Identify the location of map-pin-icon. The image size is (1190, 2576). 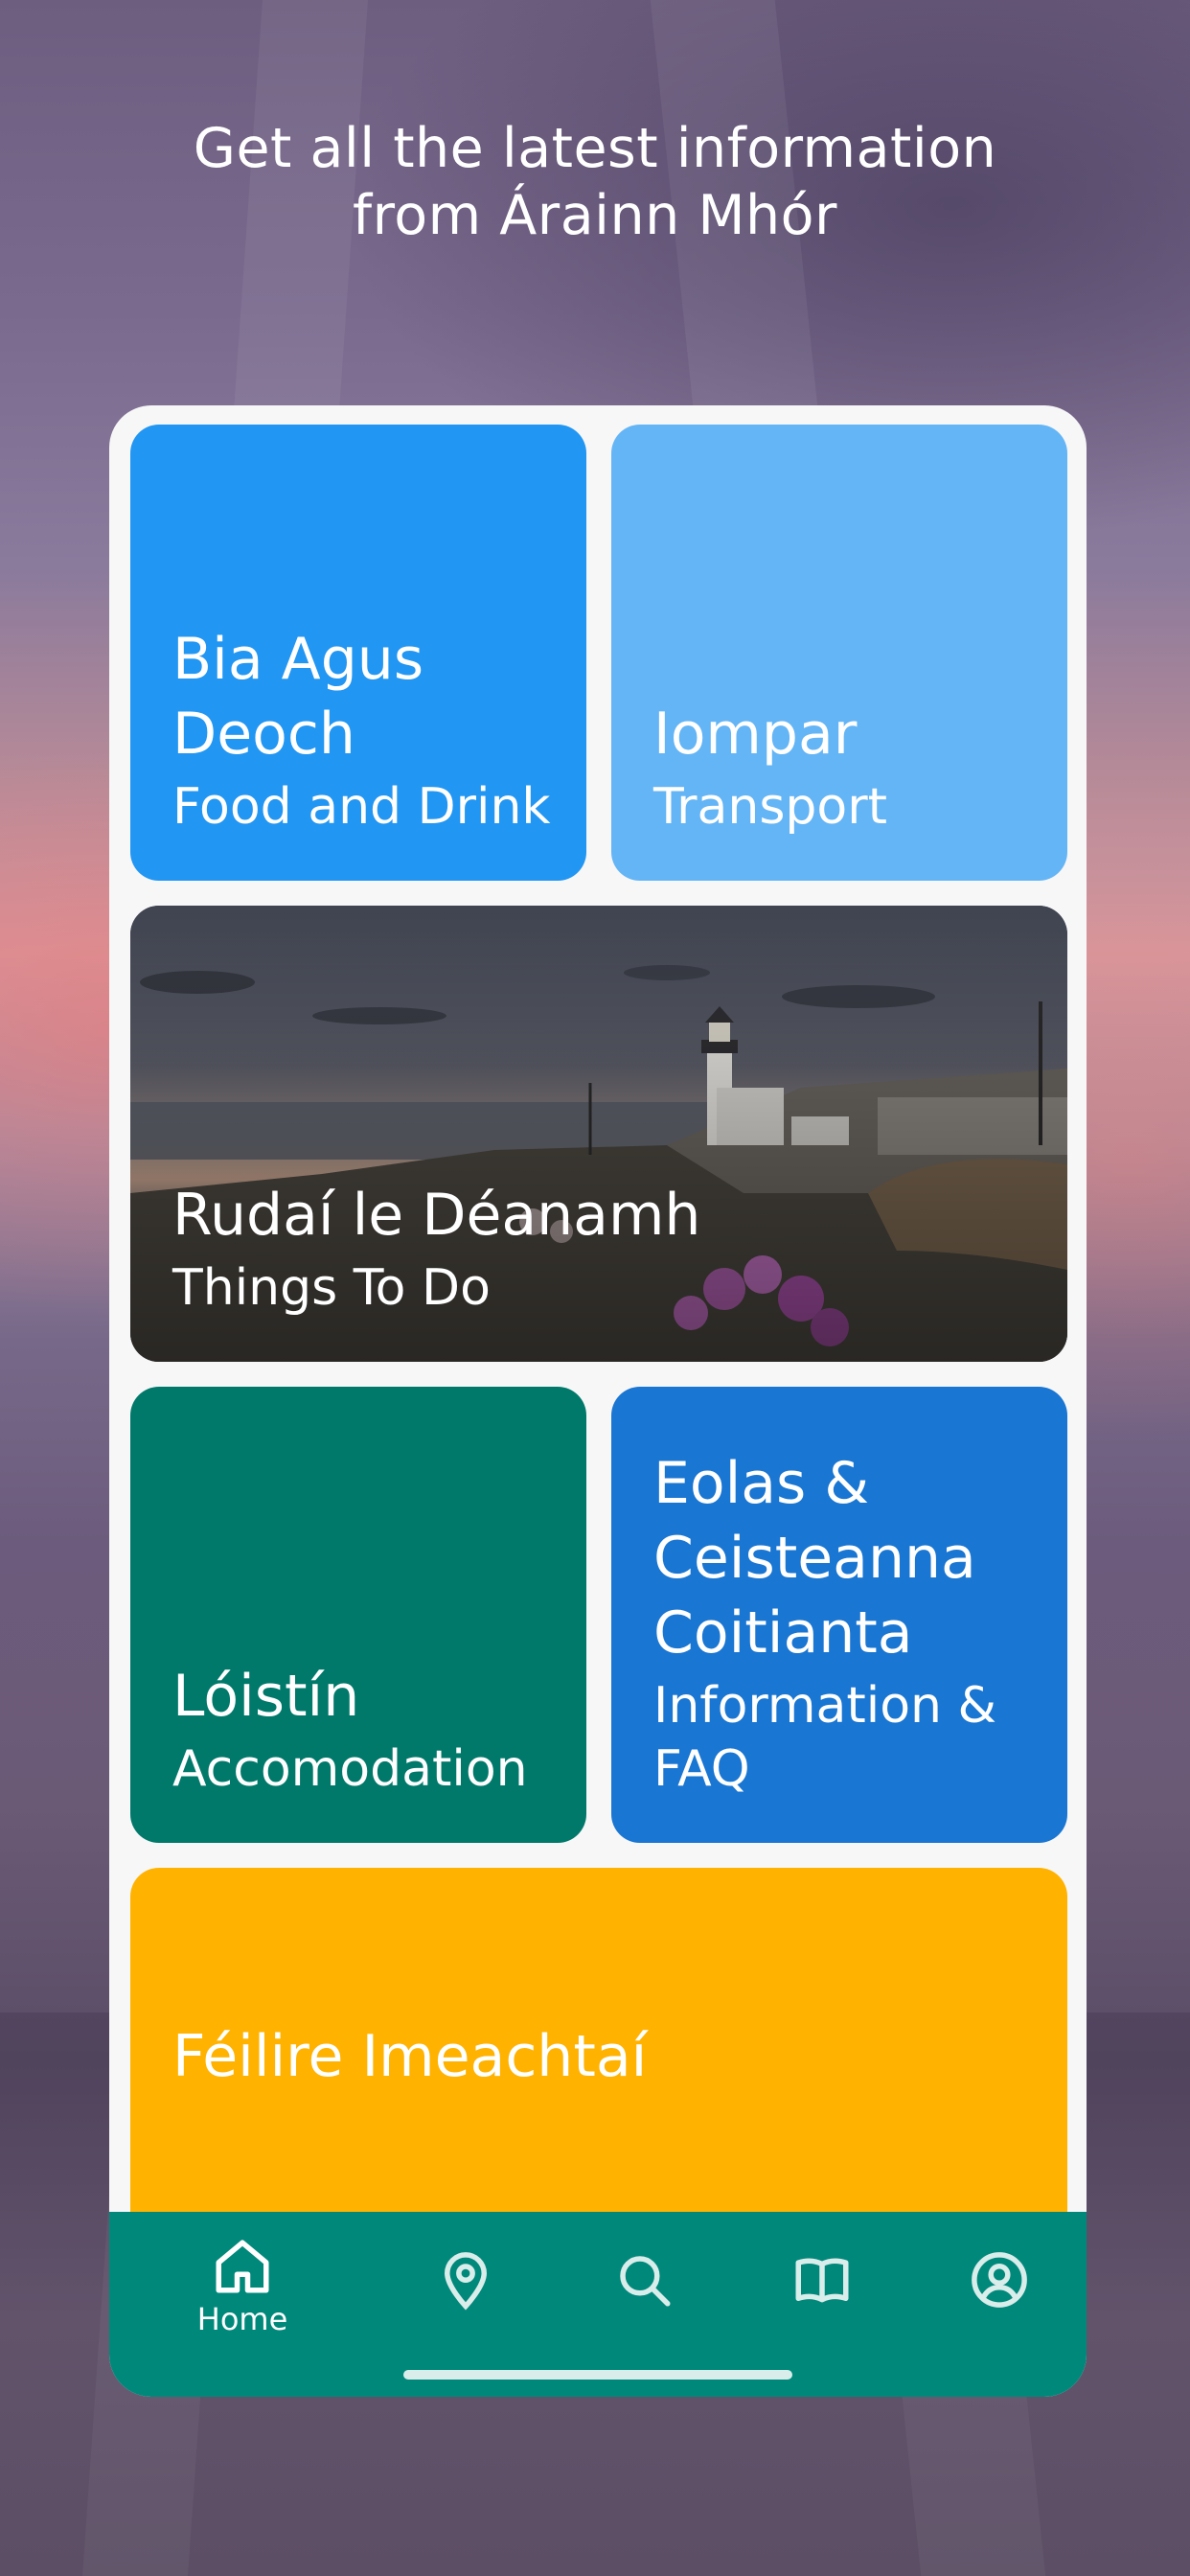
(466, 2281).